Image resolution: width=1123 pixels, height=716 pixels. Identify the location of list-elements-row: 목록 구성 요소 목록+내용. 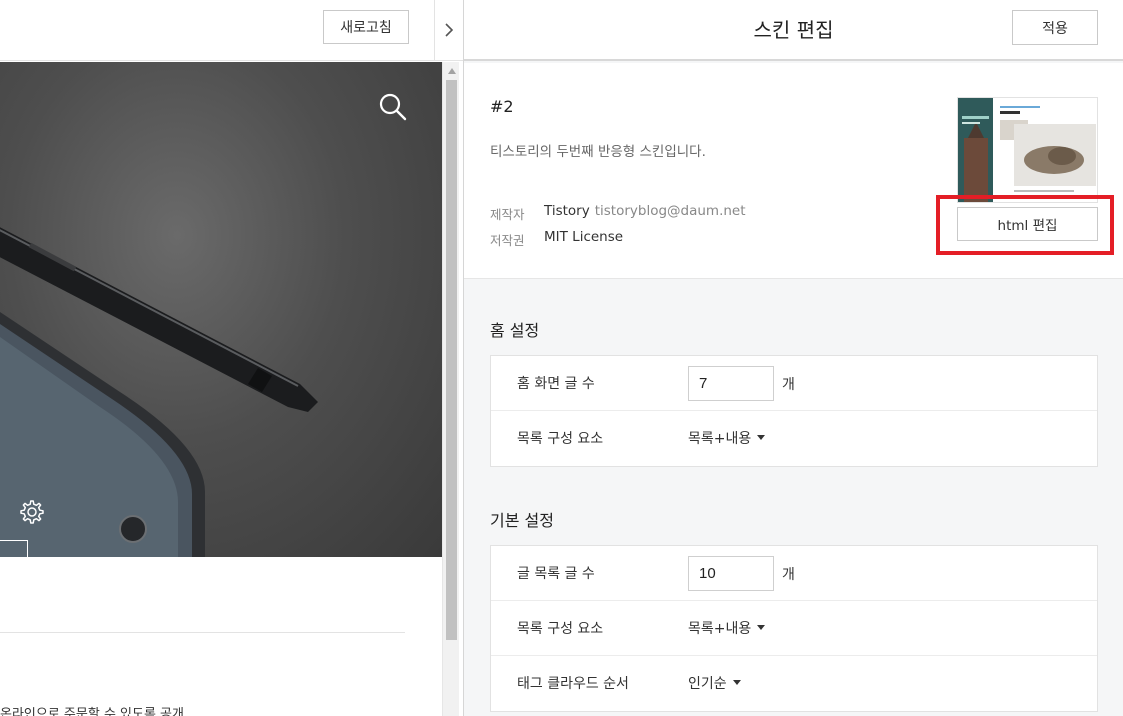
(794, 628).